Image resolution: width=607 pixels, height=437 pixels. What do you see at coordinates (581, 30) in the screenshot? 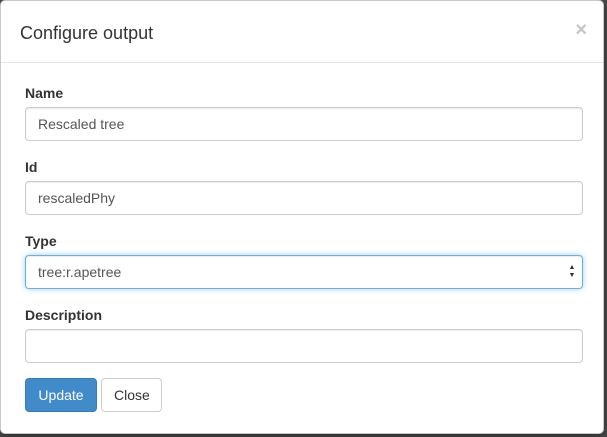
I see `close-icon: ×` at bounding box center [581, 30].